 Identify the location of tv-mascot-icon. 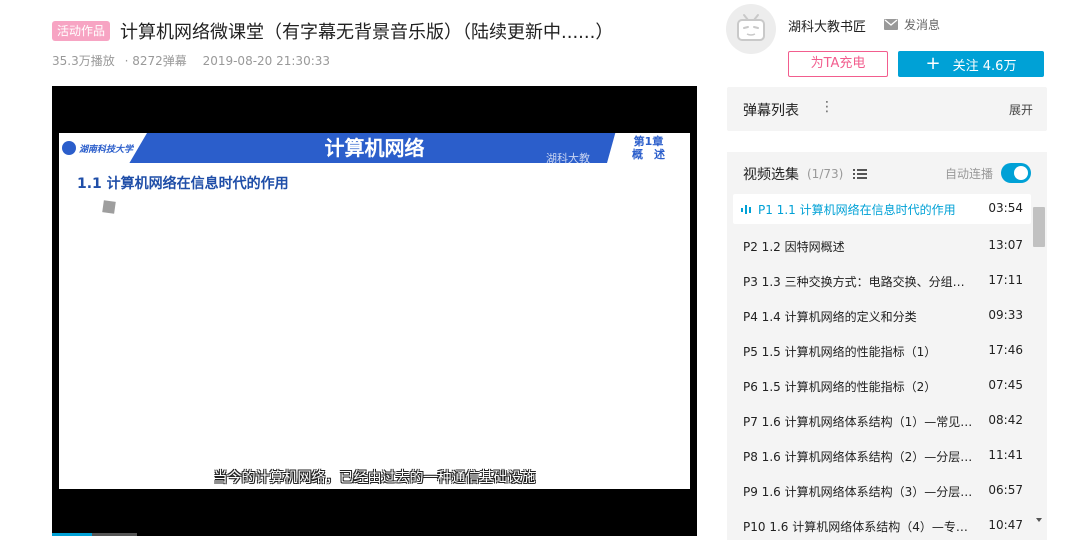
(751, 27).